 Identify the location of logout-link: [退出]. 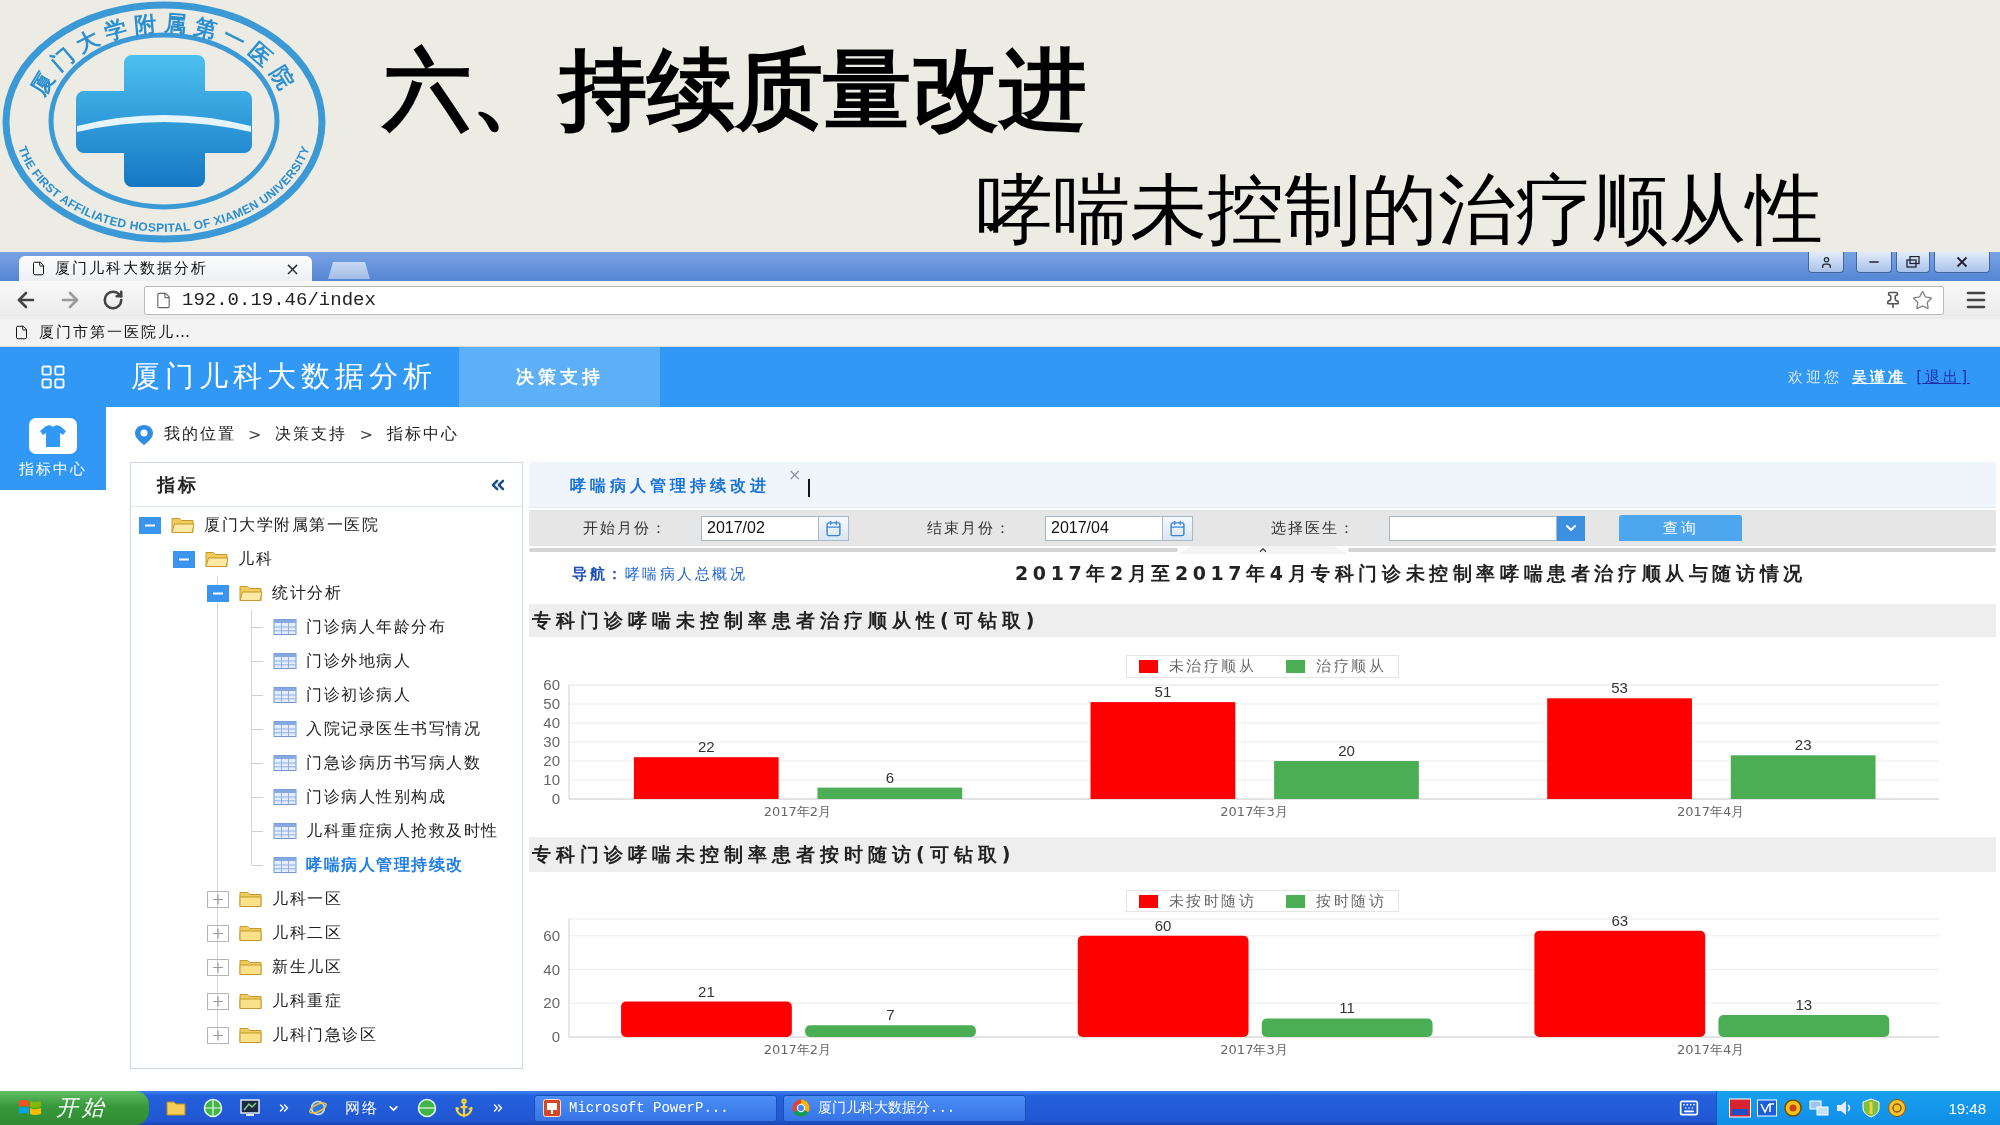
(1943, 377).